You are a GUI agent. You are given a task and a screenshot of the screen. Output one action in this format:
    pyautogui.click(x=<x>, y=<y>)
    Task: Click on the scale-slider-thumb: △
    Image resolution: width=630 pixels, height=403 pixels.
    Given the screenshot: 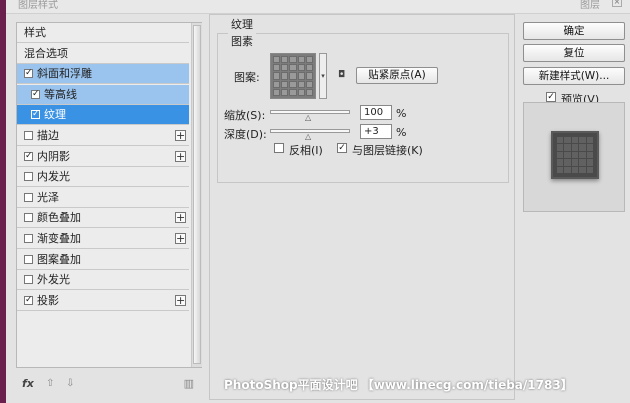 What is the action you would take?
    pyautogui.click(x=309, y=118)
    